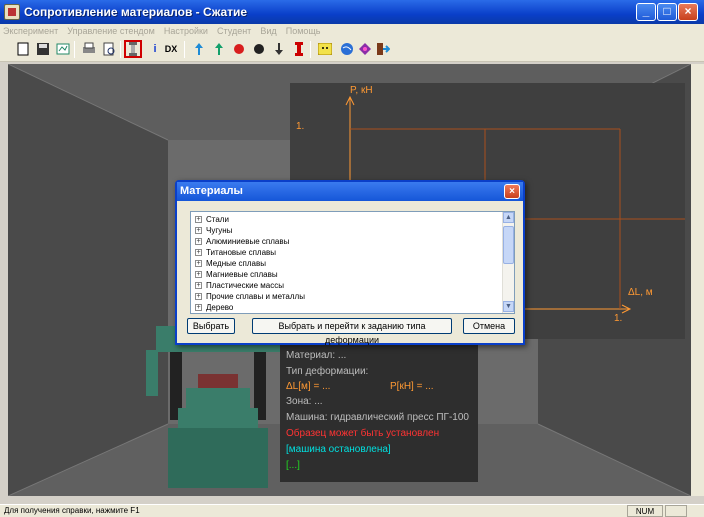 The height and width of the screenshot is (517, 704). What do you see at coordinates (214, 307) in the screenshot?
I see `tree-item: + Дерево` at bounding box center [214, 307].